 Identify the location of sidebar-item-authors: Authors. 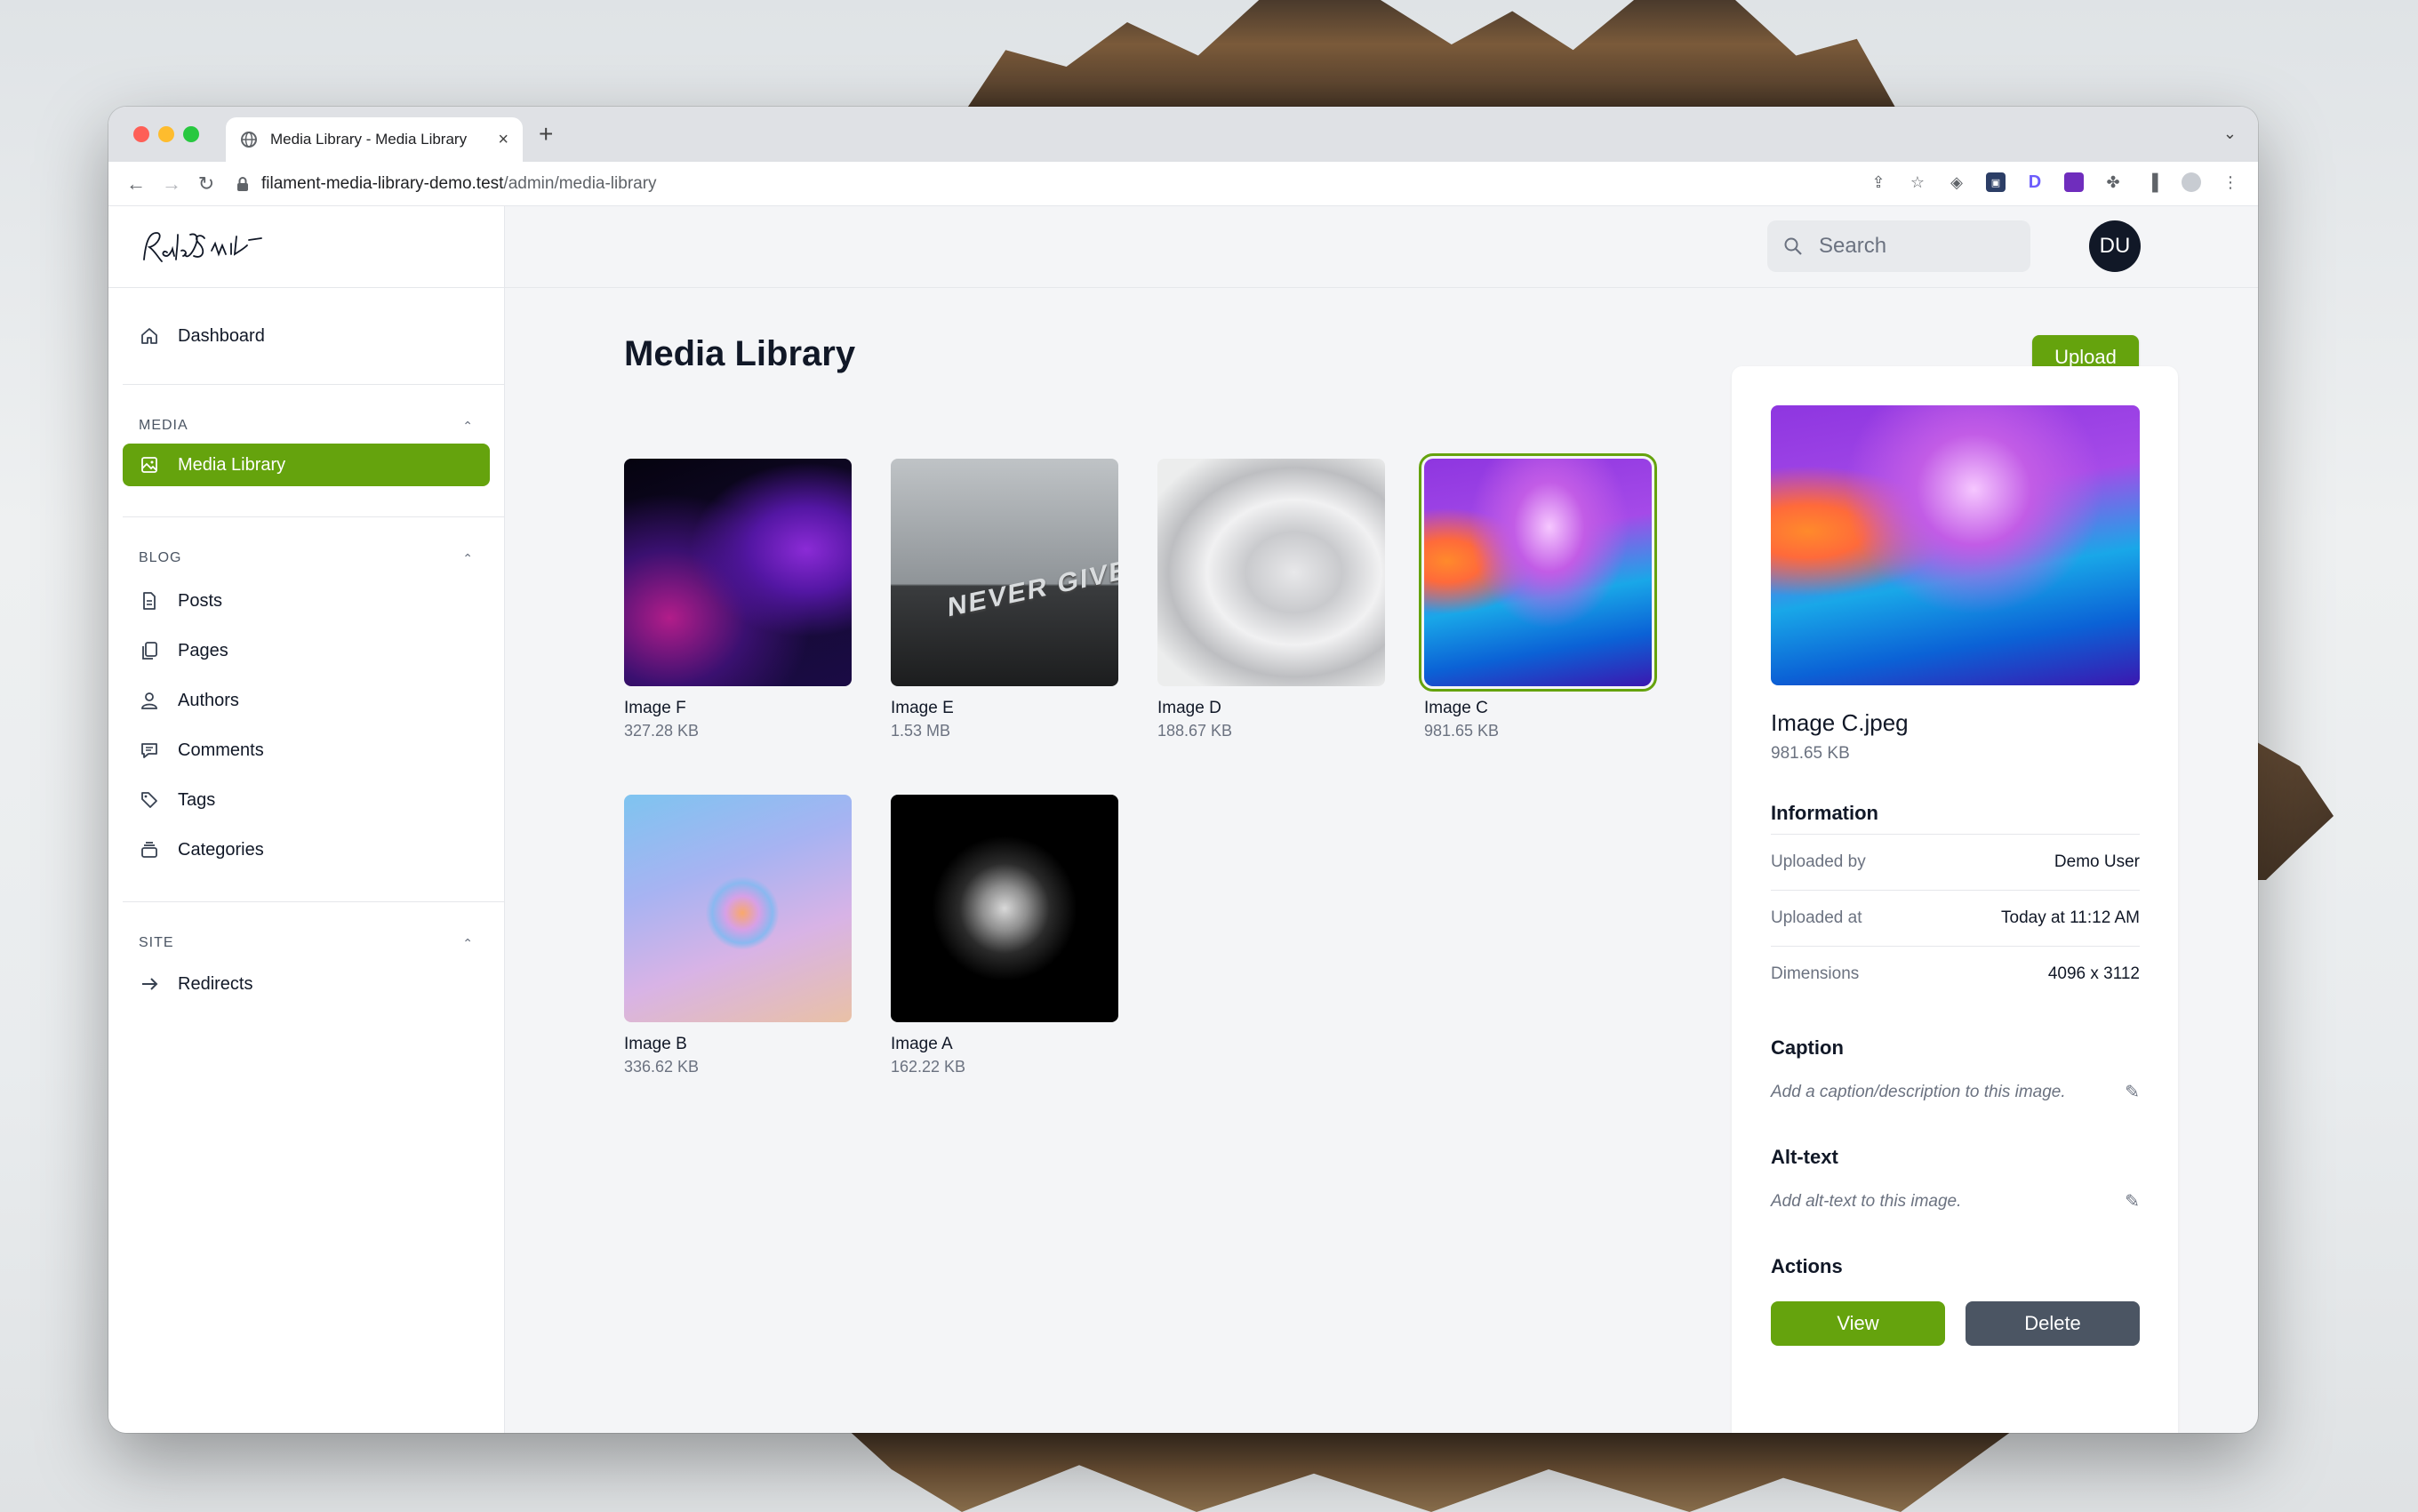
(306, 700).